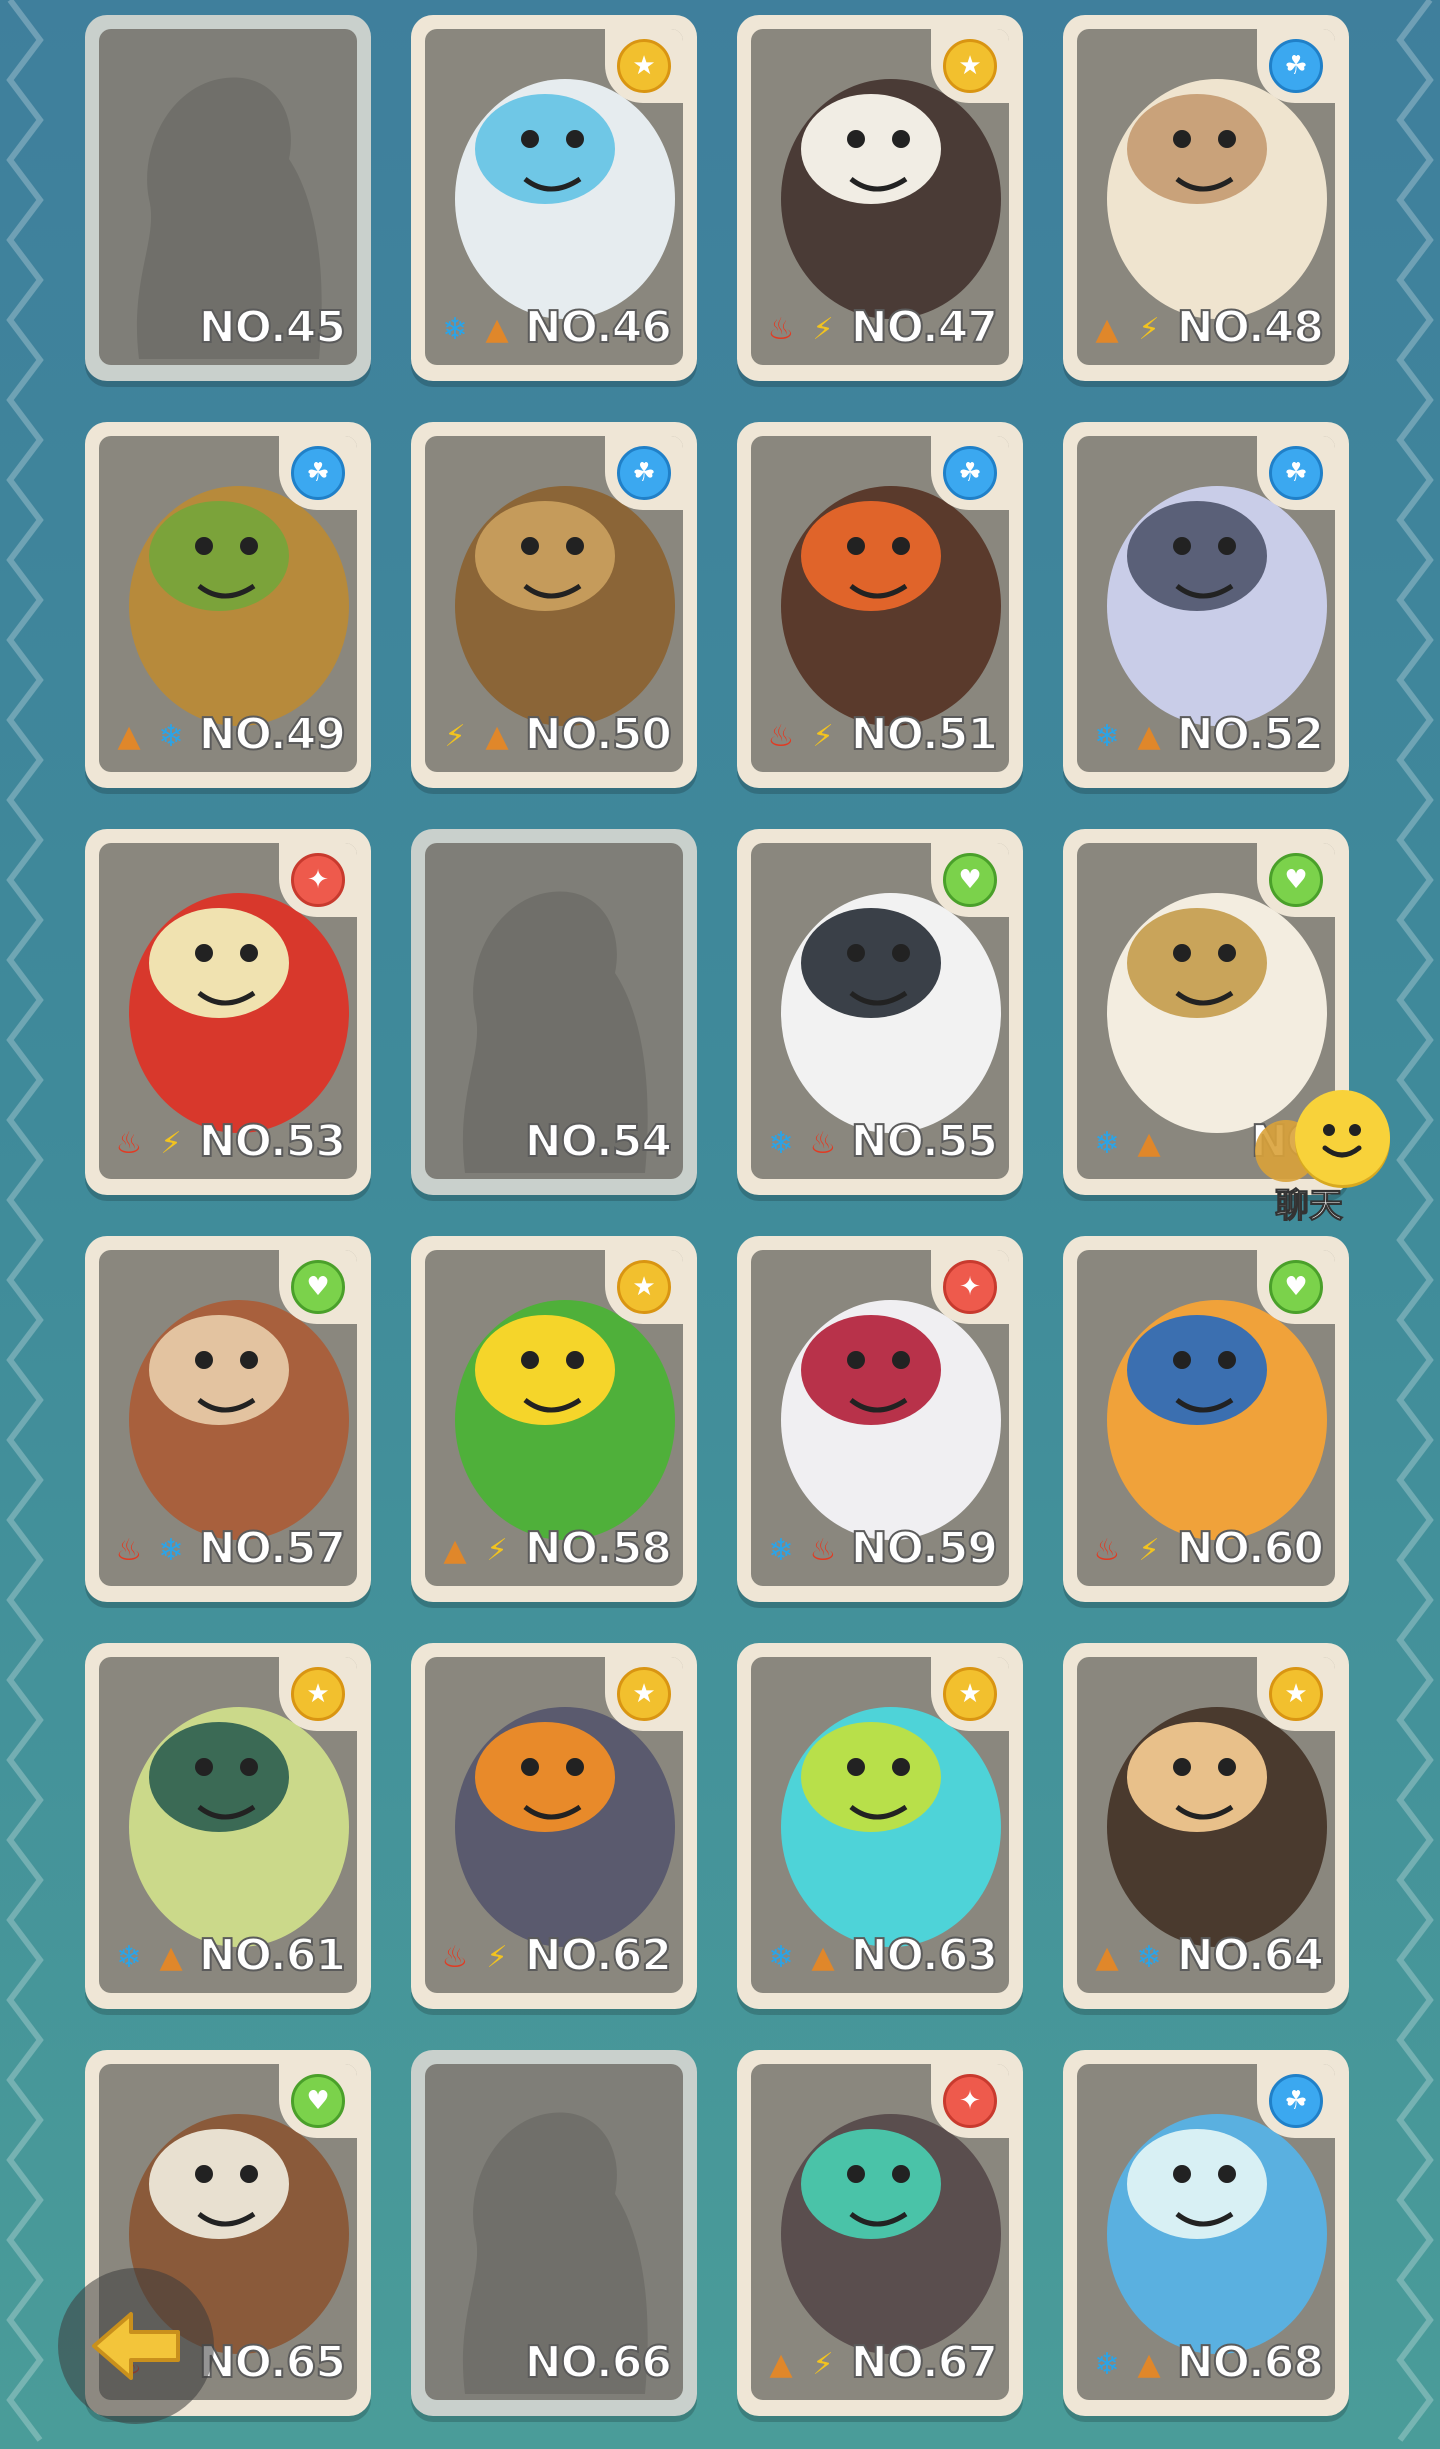 The width and height of the screenshot is (1440, 2449). Describe the element at coordinates (1342, 1137) in the screenshot. I see `smiley-face-icon` at that location.